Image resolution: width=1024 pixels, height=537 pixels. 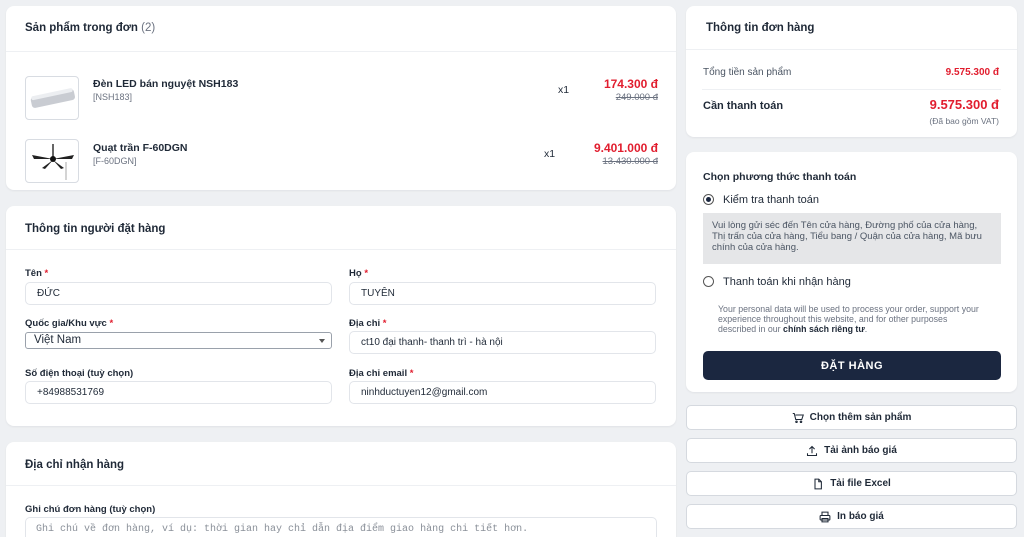 I want to click on shipping-title: Địa chỉ nhận hàng, so click(x=75, y=465).